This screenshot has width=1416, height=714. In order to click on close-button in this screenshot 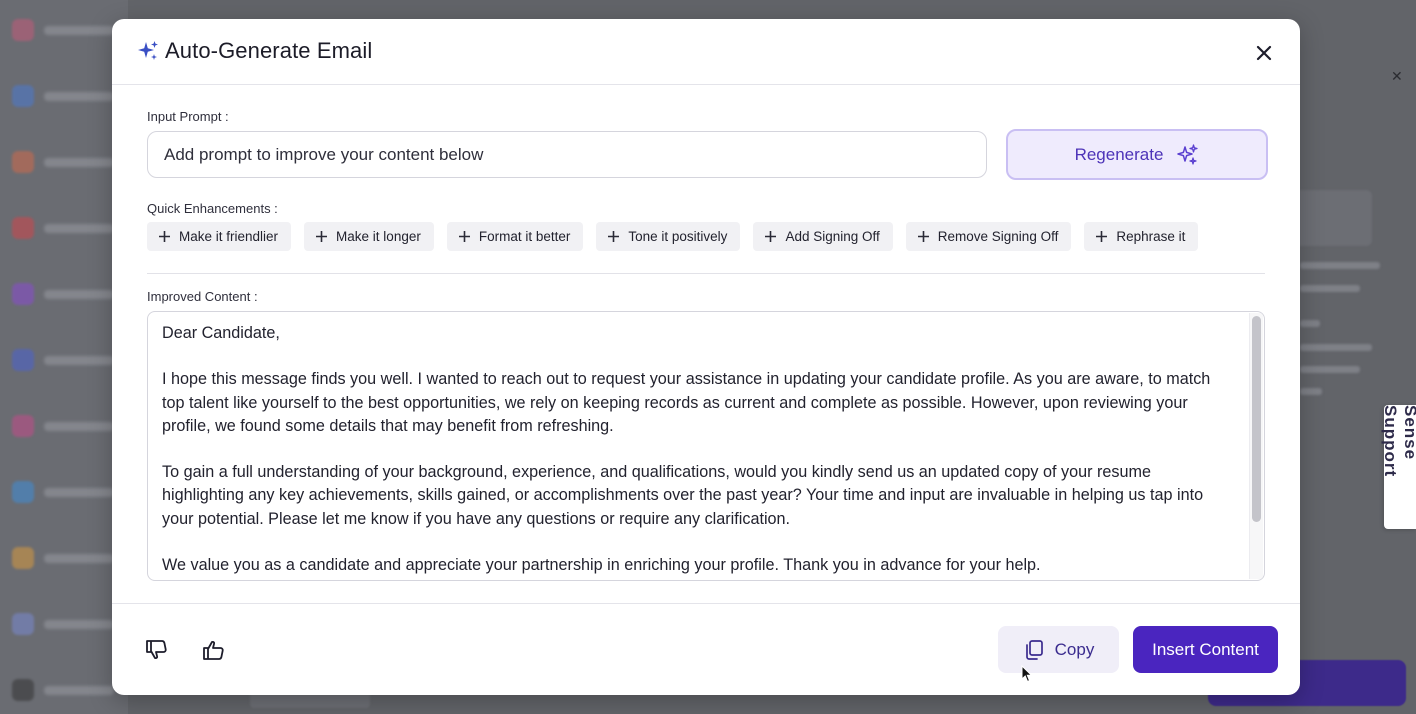, I will do `click(1264, 53)`.